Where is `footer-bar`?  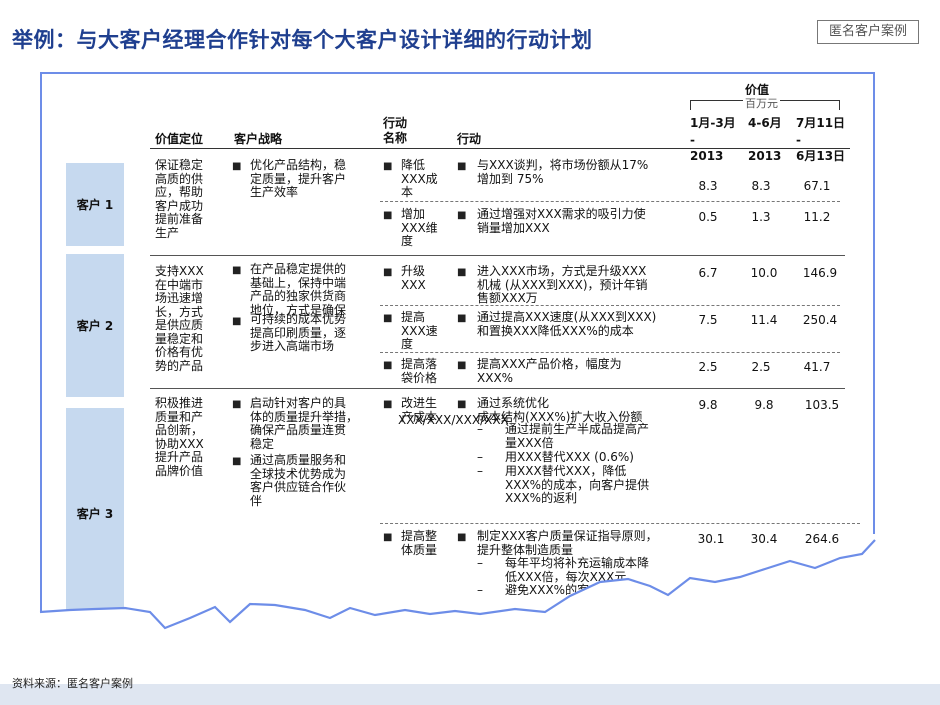 footer-bar is located at coordinates (470, 694).